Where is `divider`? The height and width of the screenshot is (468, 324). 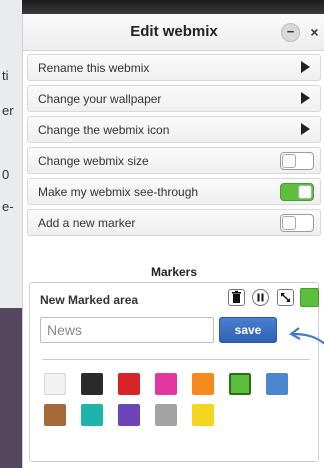 divider is located at coordinates (176, 359).